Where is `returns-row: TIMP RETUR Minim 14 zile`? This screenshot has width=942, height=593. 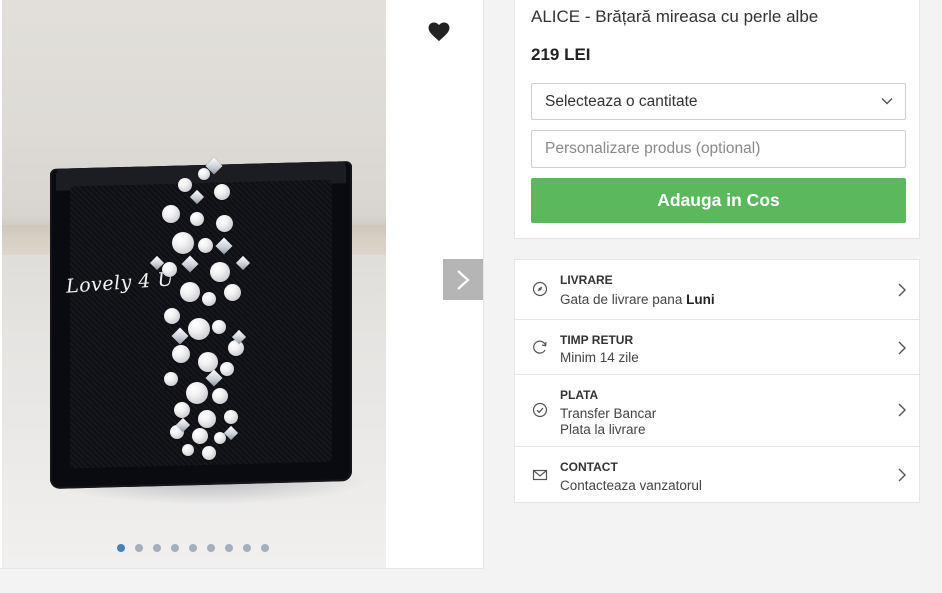 returns-row: TIMP RETUR Minim 14 zile is located at coordinates (717, 347).